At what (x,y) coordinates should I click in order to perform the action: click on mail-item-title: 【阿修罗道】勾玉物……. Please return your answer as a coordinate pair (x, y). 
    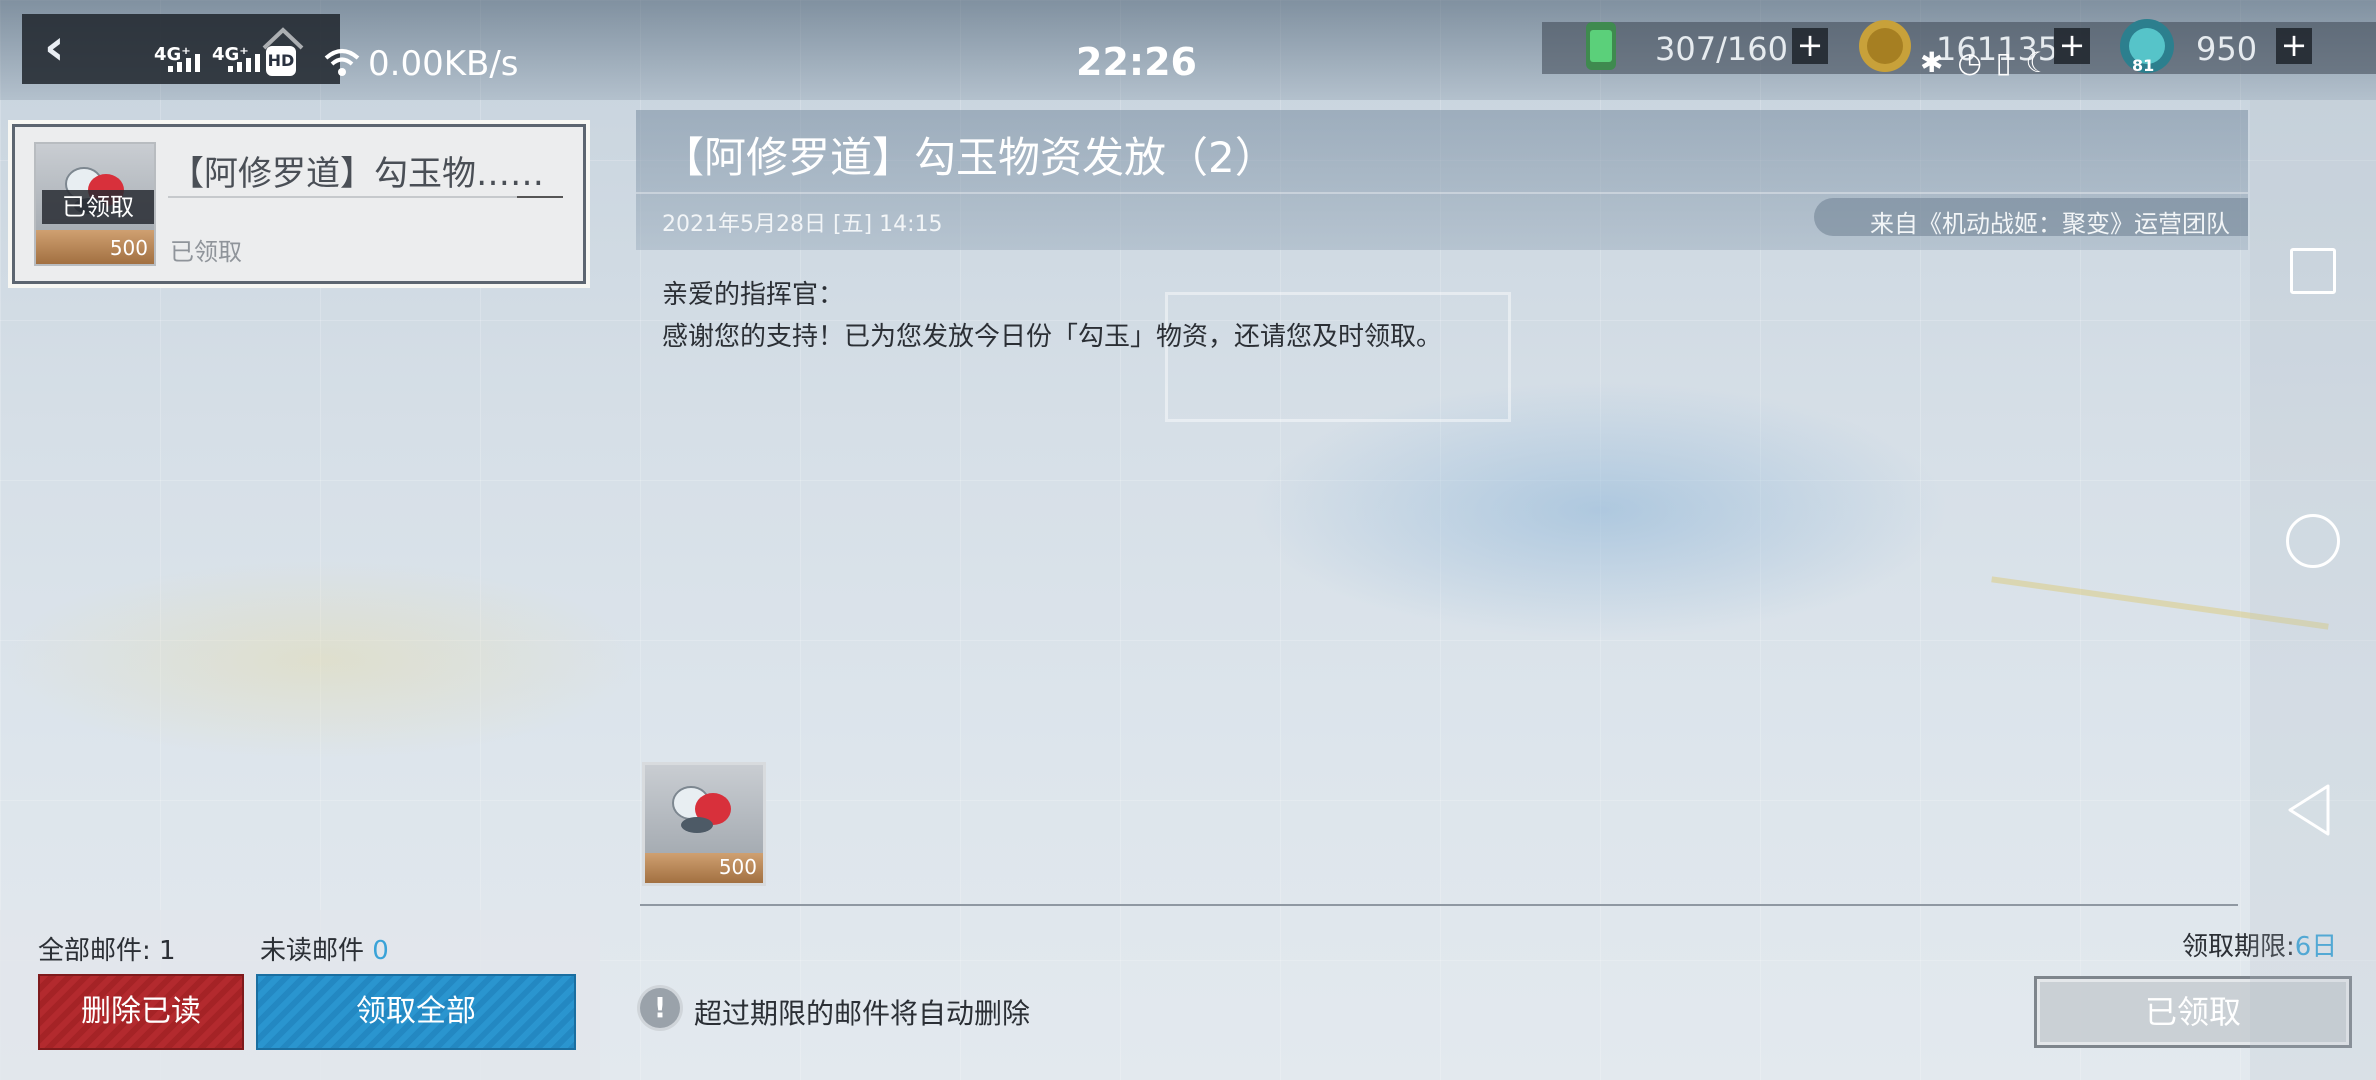
    Looking at the image, I should click on (357, 174).